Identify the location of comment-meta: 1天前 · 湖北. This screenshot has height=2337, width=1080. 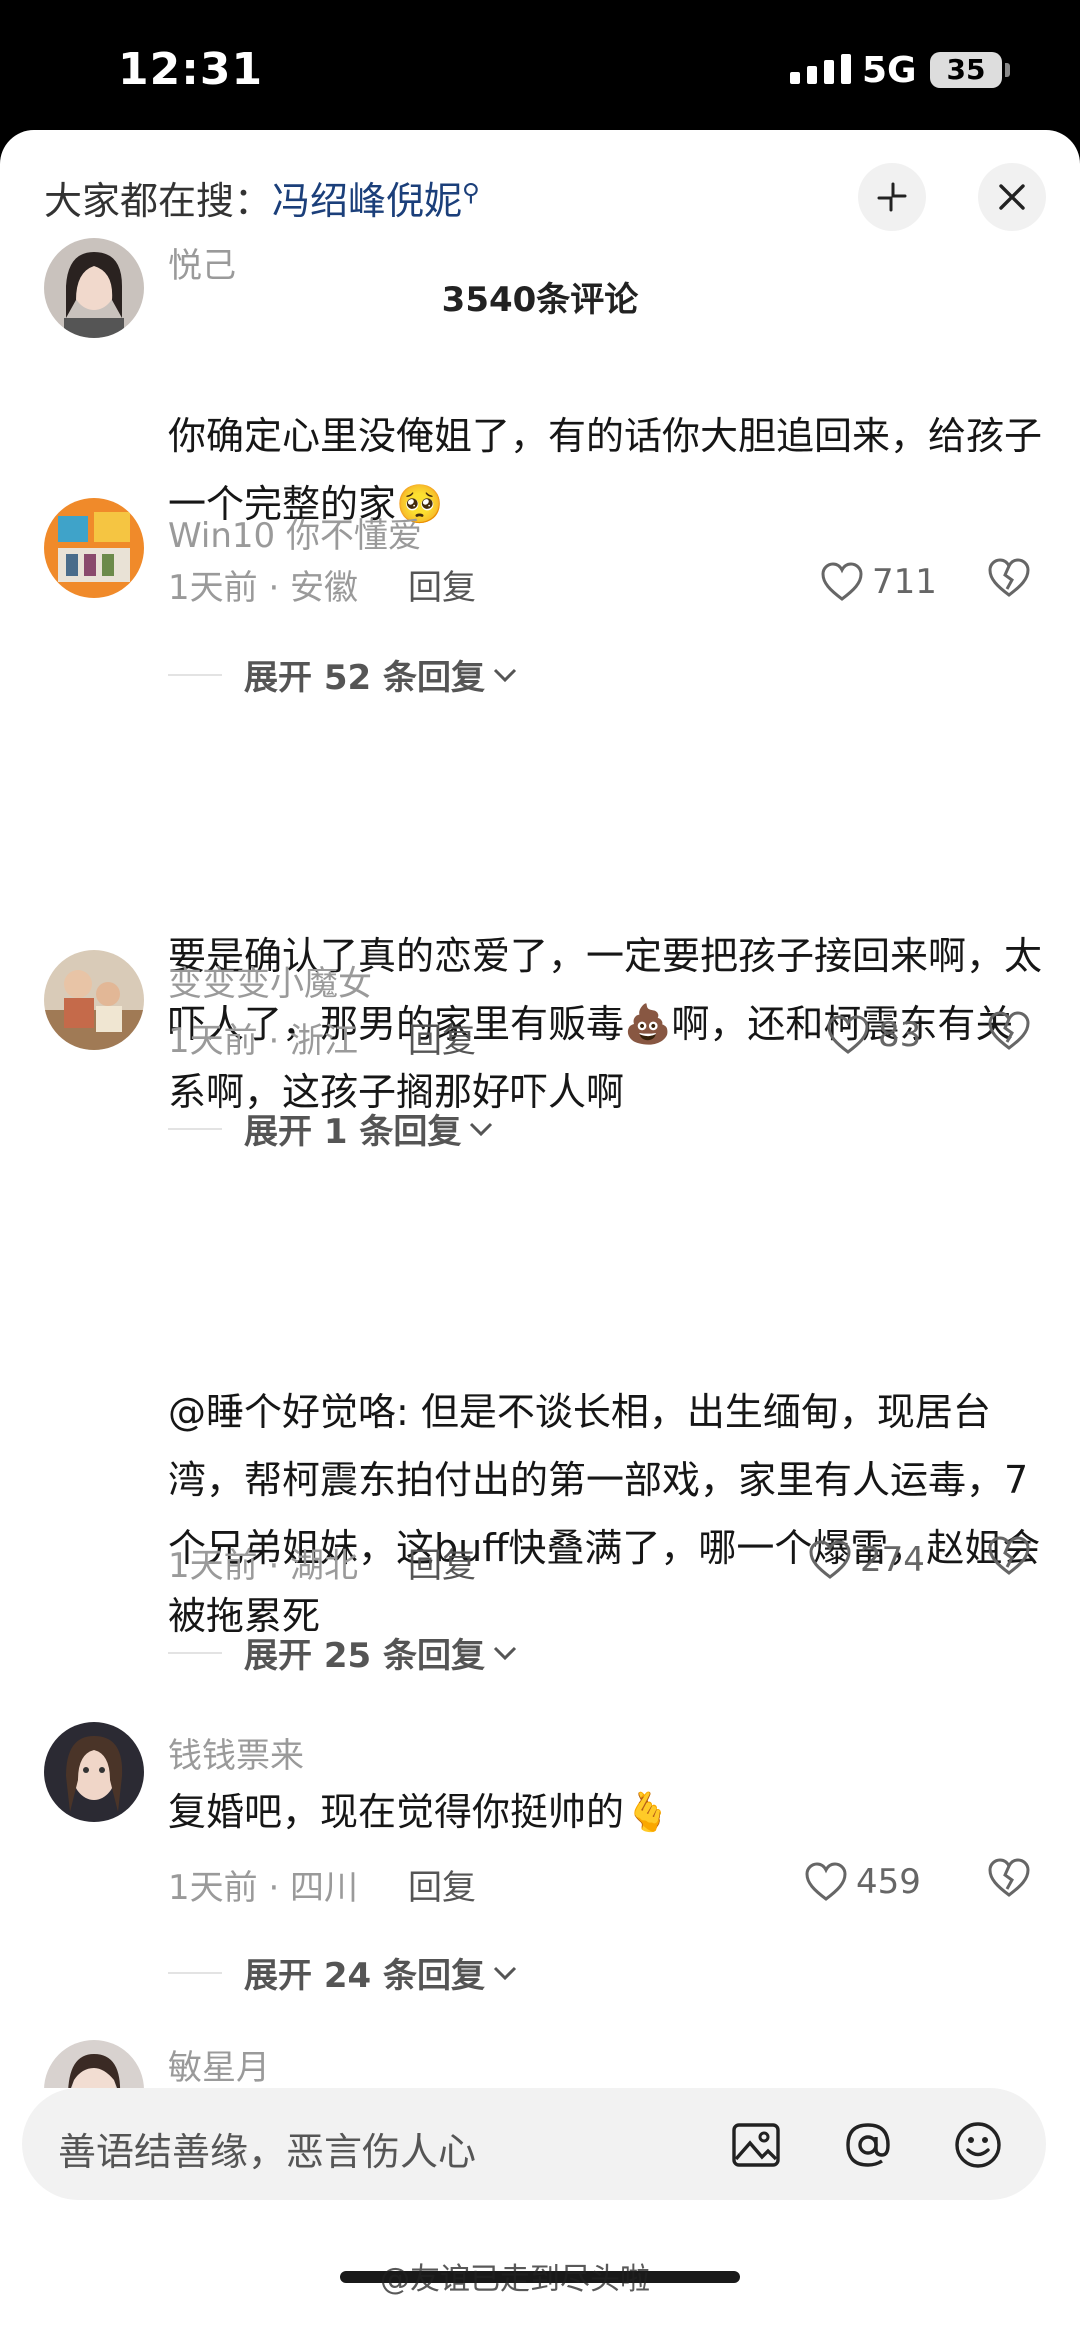
(263, 1566).